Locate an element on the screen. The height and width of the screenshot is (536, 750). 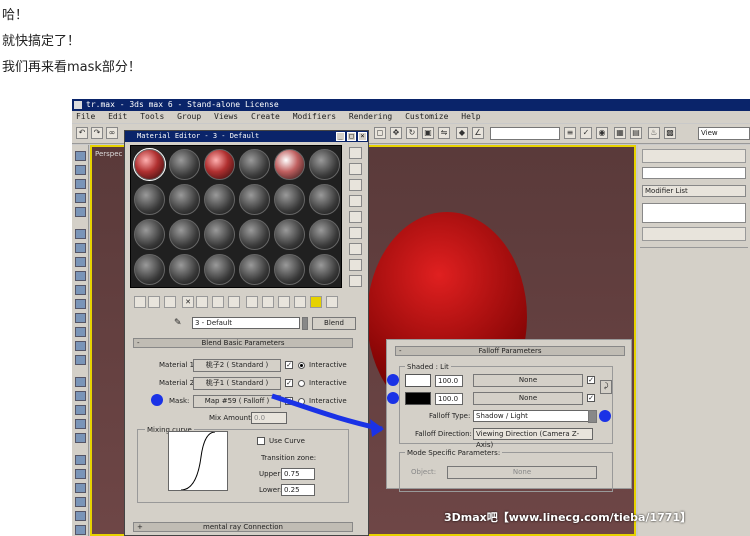
watermark-text: 3Dmax吧【www.linecg.com/tieba/1771】 is located at coordinates (568, 517).